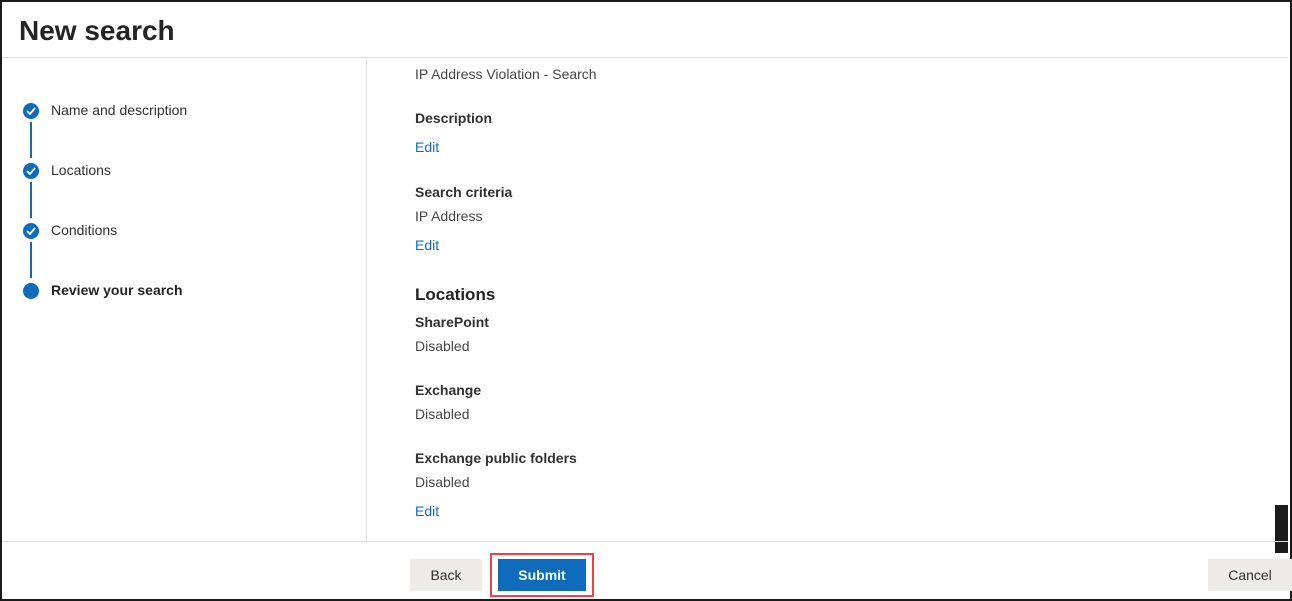 The width and height of the screenshot is (1292, 601). Describe the element at coordinates (119, 110) in the screenshot. I see `step-label: Name and description` at that location.